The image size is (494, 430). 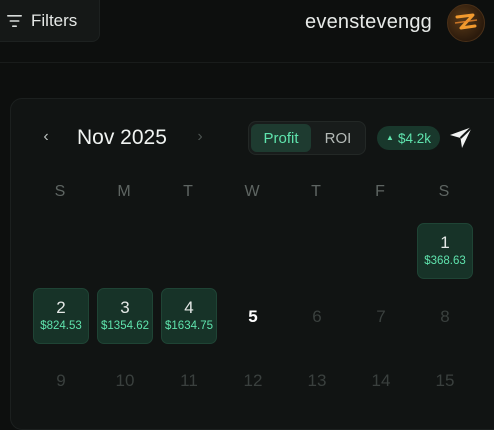 I want to click on toggle-profit: Profit, so click(x=281, y=138).